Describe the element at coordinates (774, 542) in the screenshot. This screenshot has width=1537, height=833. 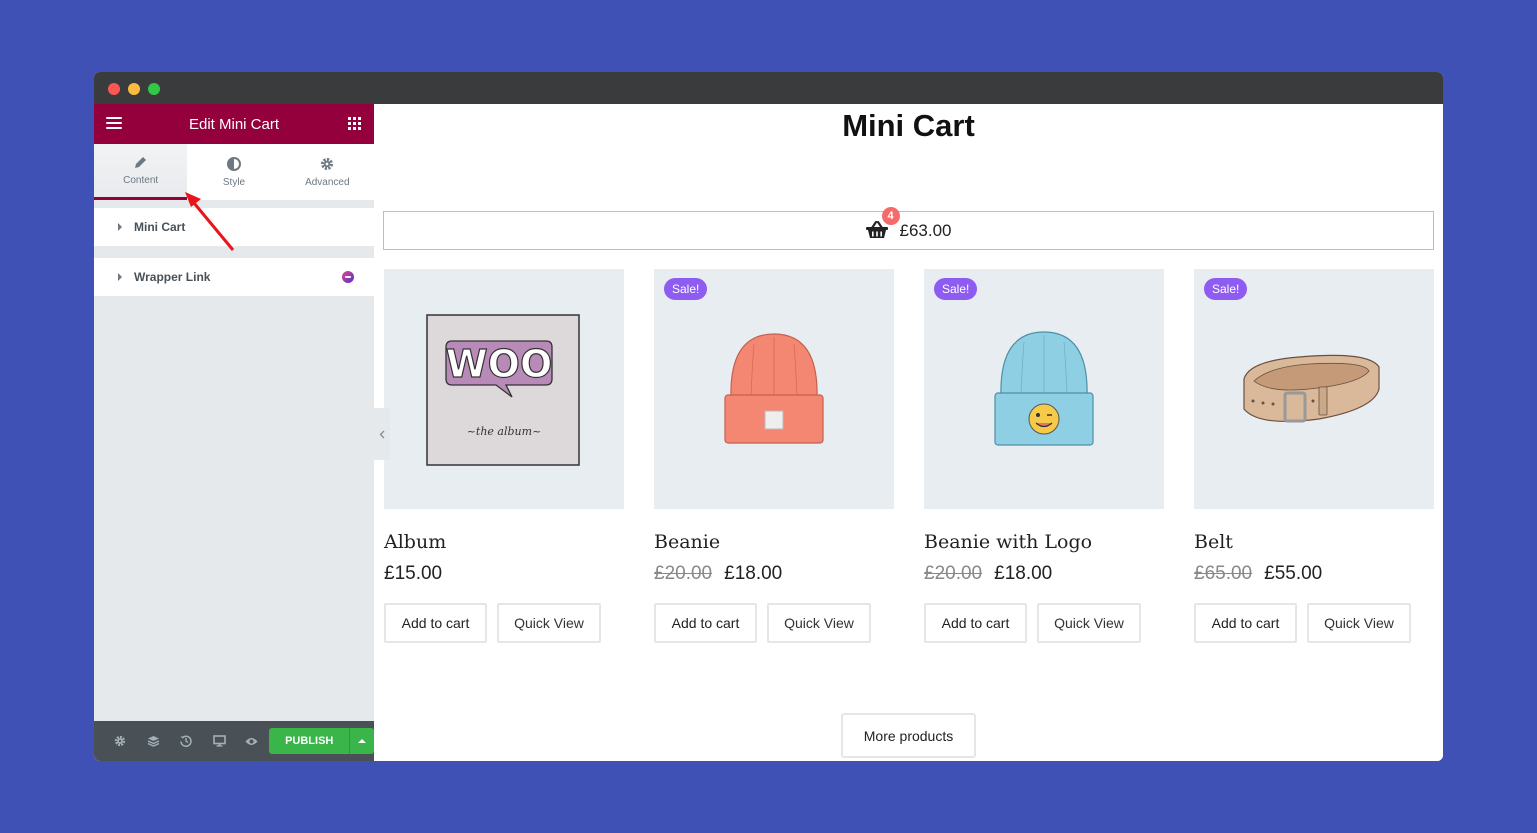
I see `product-name: Beanie` at that location.